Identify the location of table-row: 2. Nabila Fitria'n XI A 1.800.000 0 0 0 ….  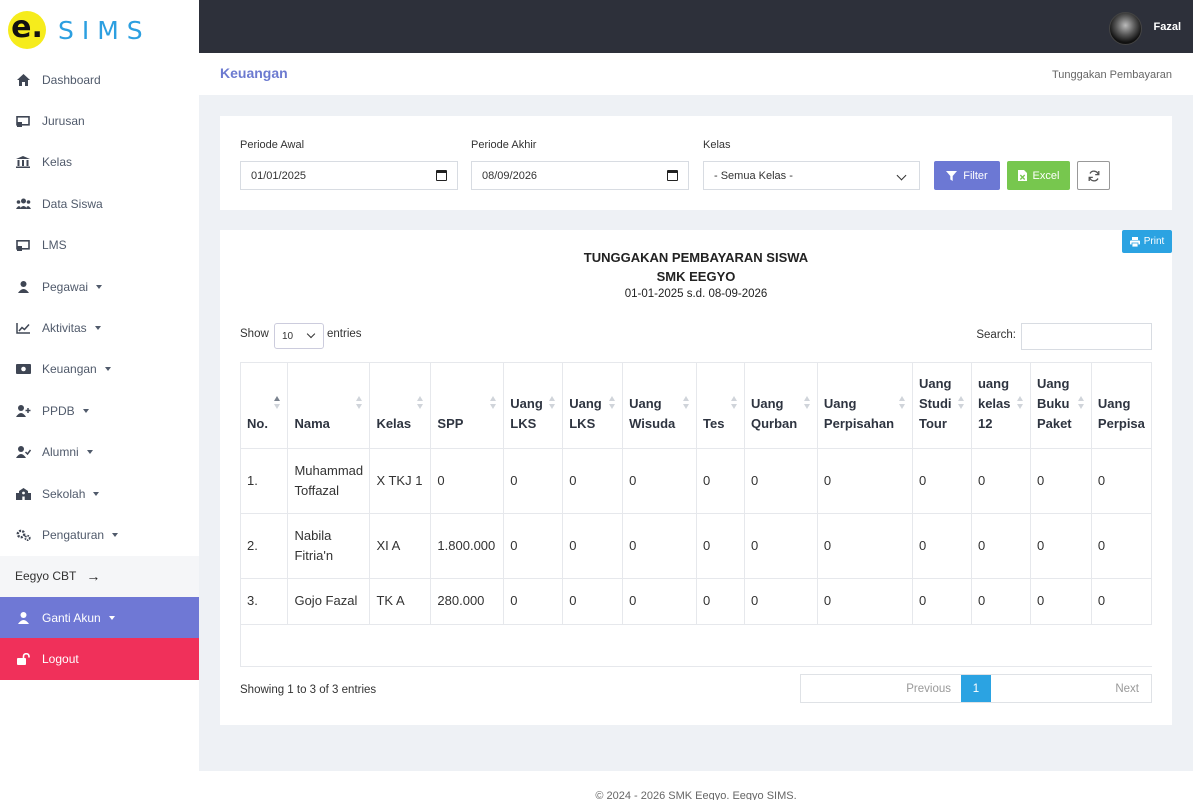
(696, 546).